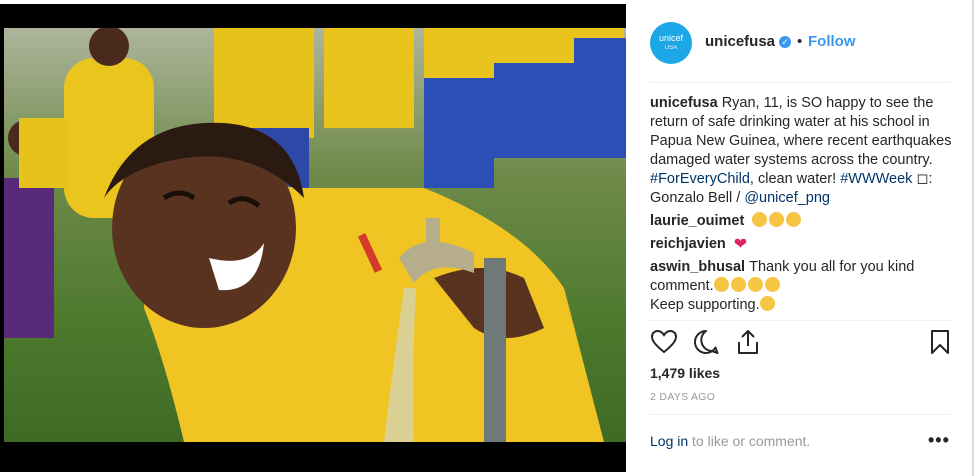  Describe the element at coordinates (800, 82) in the screenshot. I see `header-divider` at that location.